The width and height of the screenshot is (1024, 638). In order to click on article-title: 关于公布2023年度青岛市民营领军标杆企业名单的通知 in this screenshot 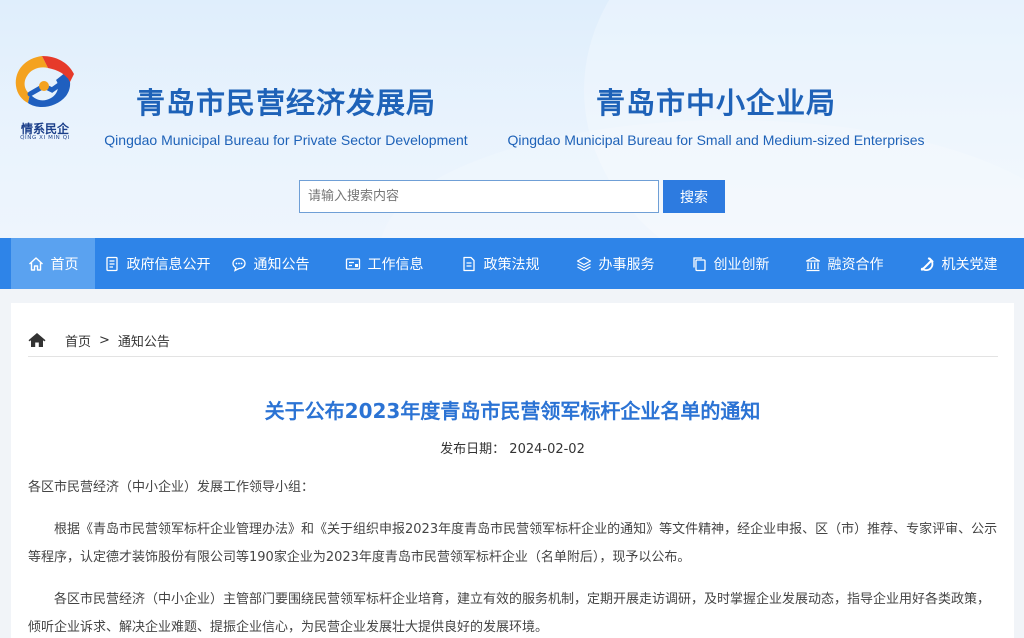, I will do `click(512, 411)`.